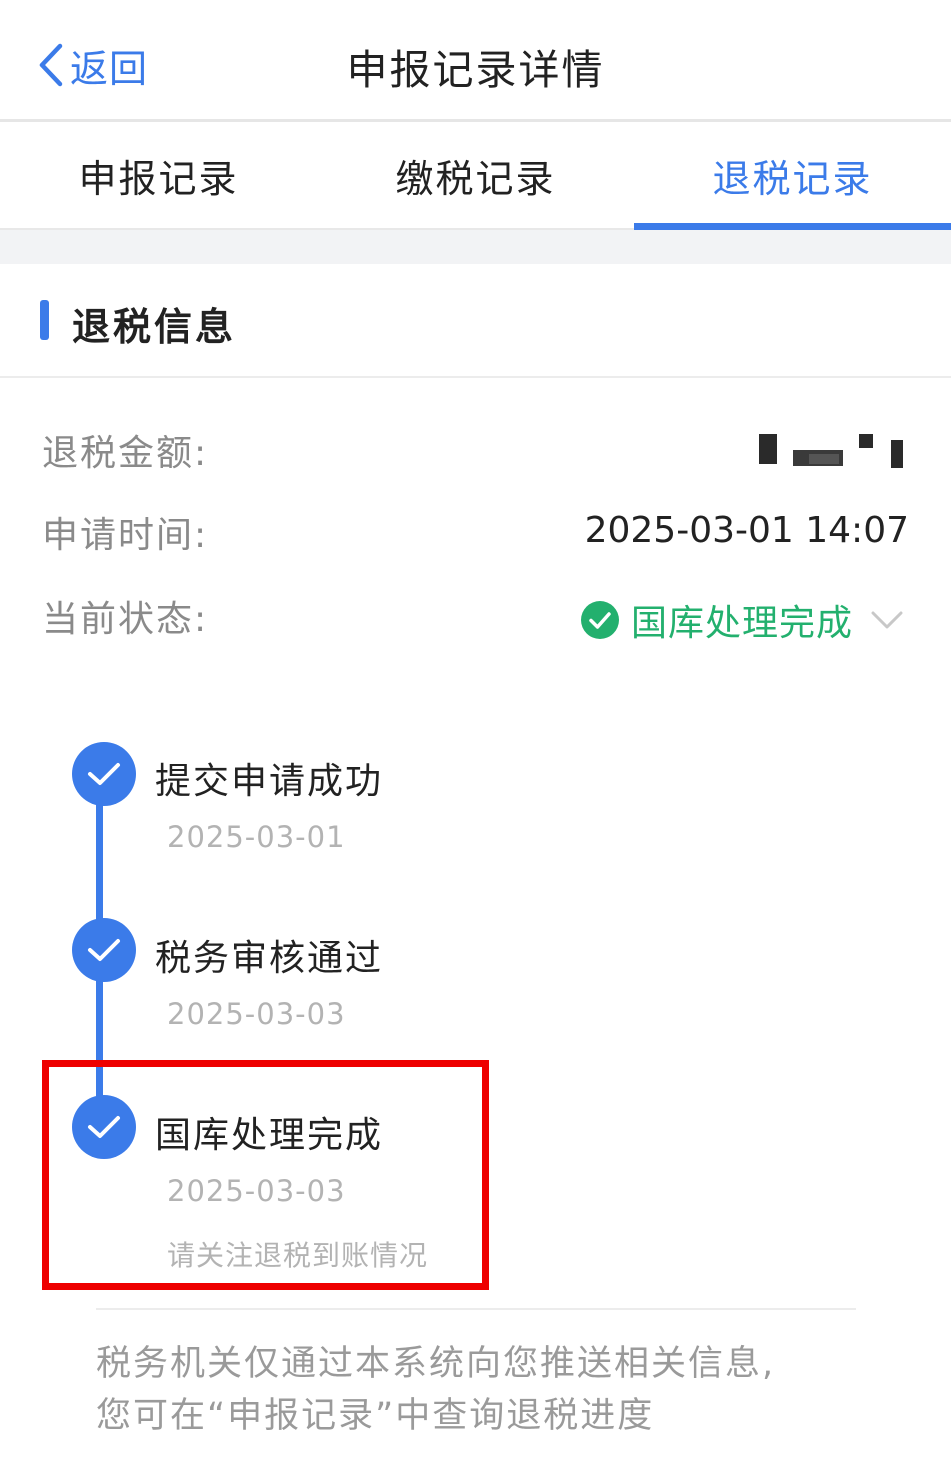 This screenshot has width=951, height=1472. Describe the element at coordinates (375, 1416) in the screenshot. I see `footer-notice-line: 您可在“申报记录”中查询退税进度` at that location.